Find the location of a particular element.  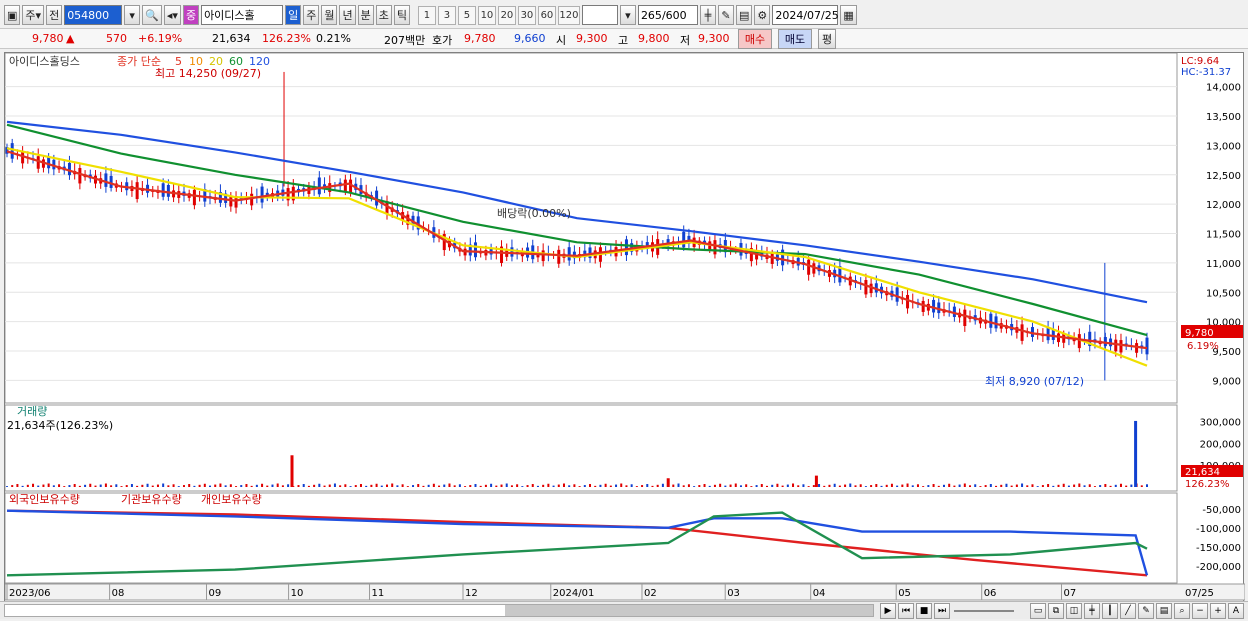

zoom-in-icon: + is located at coordinates (1218, 611).